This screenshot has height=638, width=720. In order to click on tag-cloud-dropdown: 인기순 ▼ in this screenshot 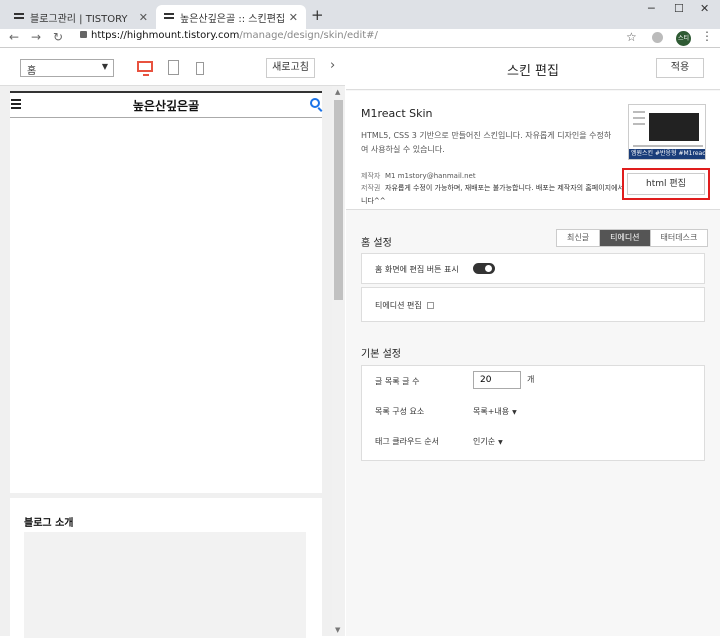, I will do `click(488, 441)`.